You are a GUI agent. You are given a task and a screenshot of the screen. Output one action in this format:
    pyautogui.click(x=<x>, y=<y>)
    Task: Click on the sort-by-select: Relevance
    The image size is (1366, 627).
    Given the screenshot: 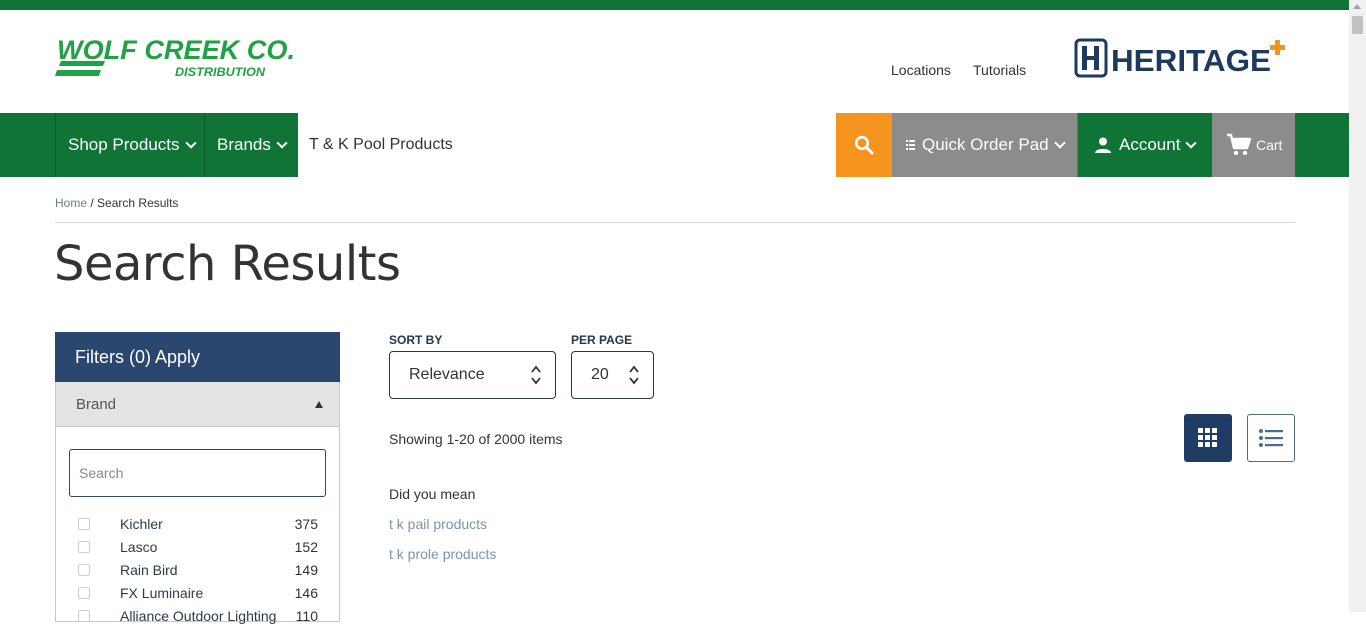 What is the action you would take?
    pyautogui.click(x=472, y=375)
    